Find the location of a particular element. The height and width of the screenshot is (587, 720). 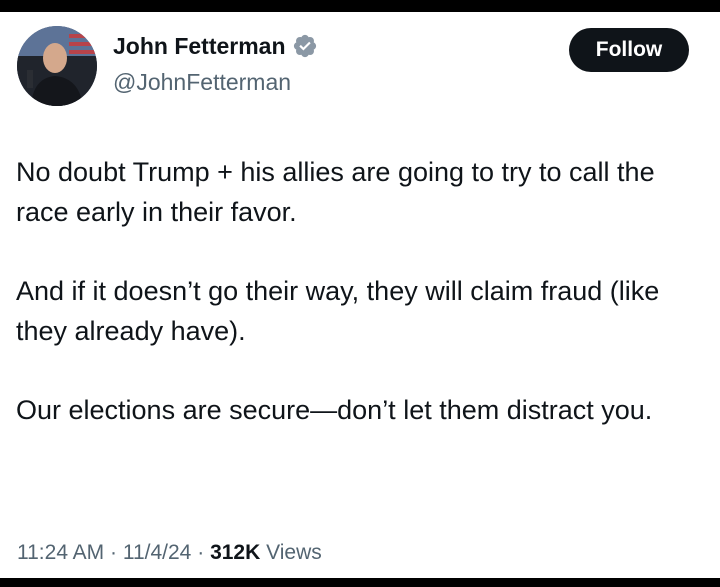

avatar-image is located at coordinates (57, 66).